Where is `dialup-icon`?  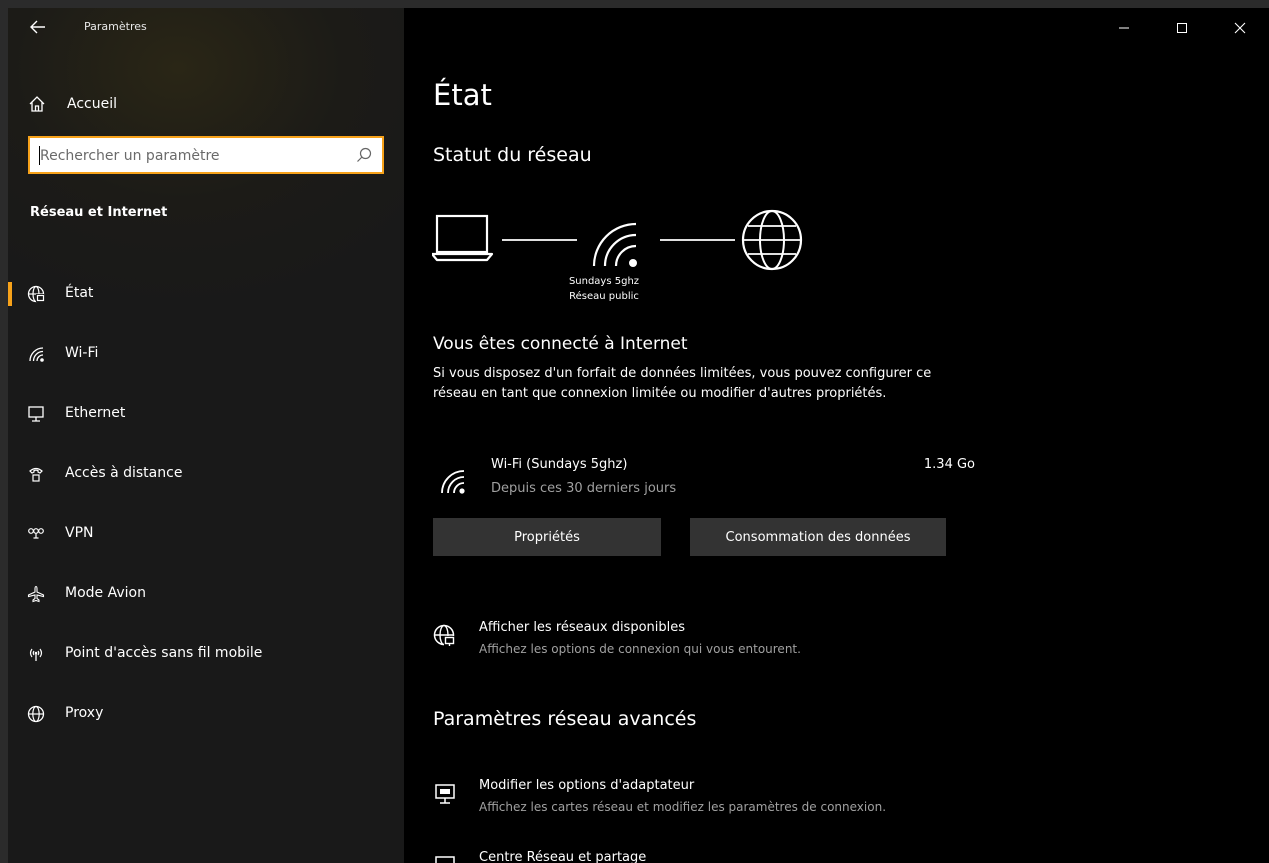 dialup-icon is located at coordinates (36, 474).